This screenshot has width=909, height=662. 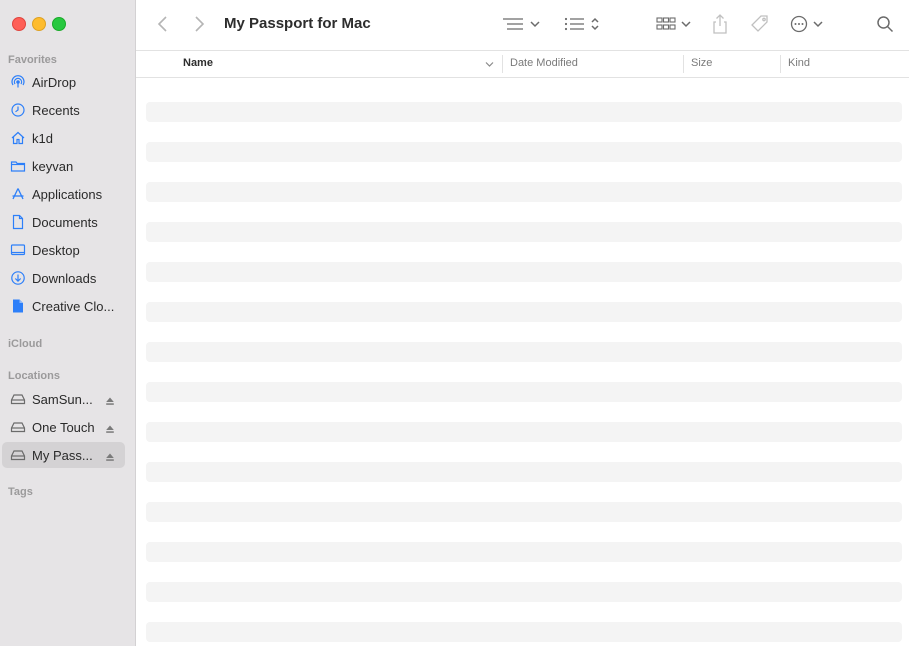 What do you see at coordinates (18, 166) in the screenshot?
I see `folder-icon` at bounding box center [18, 166].